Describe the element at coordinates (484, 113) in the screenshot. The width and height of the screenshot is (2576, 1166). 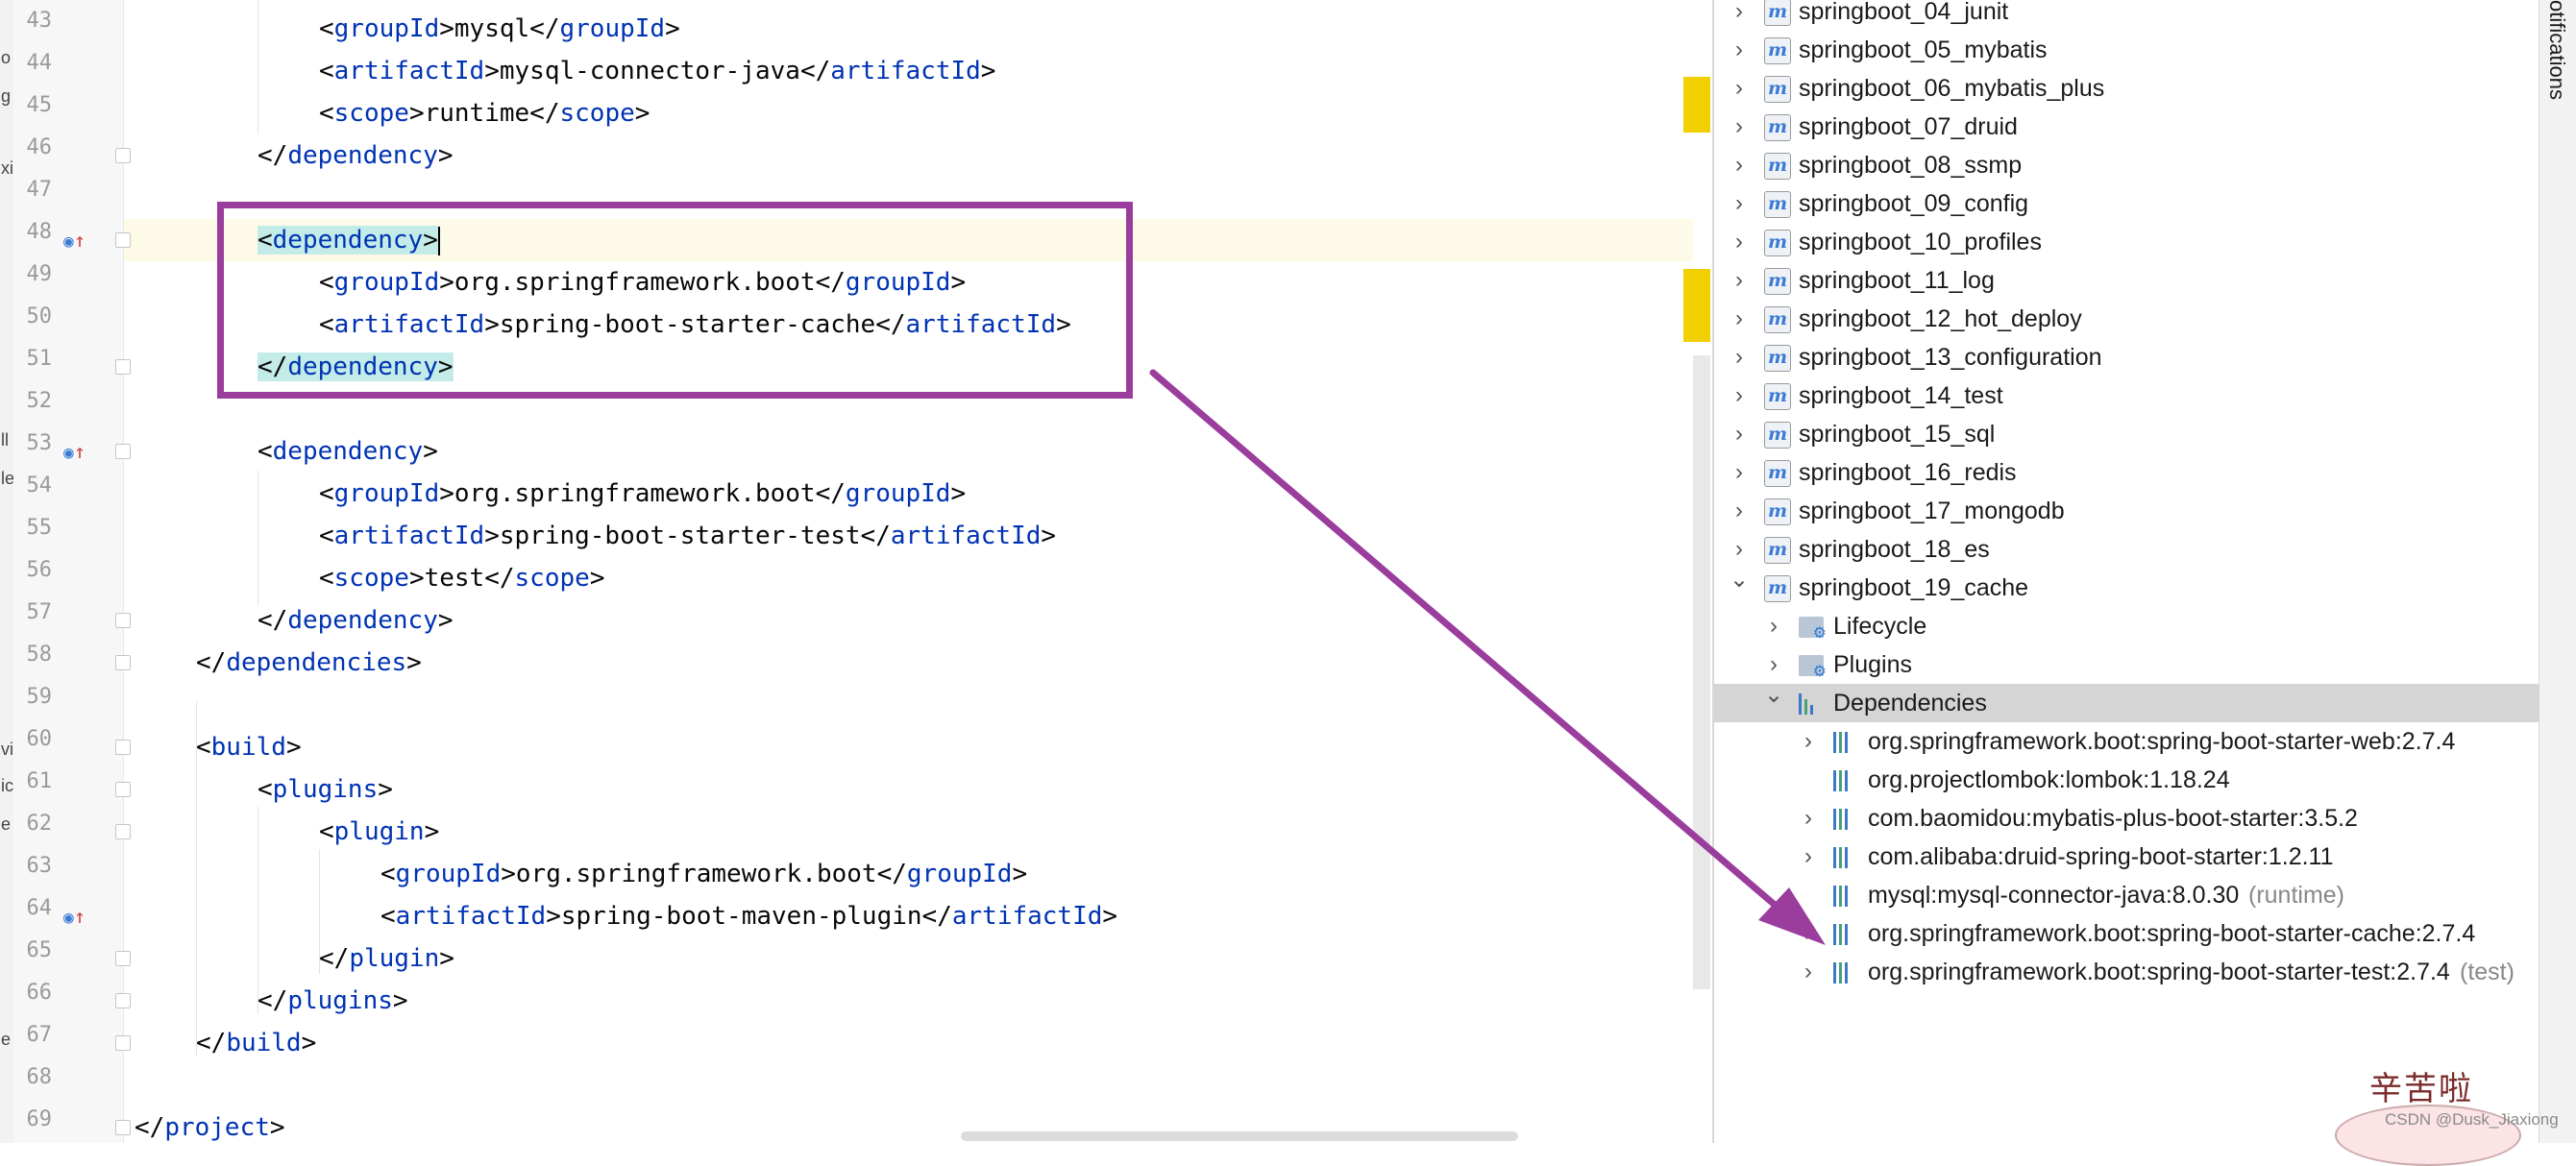
I see `code-line: <scope>runtime</scope>` at that location.